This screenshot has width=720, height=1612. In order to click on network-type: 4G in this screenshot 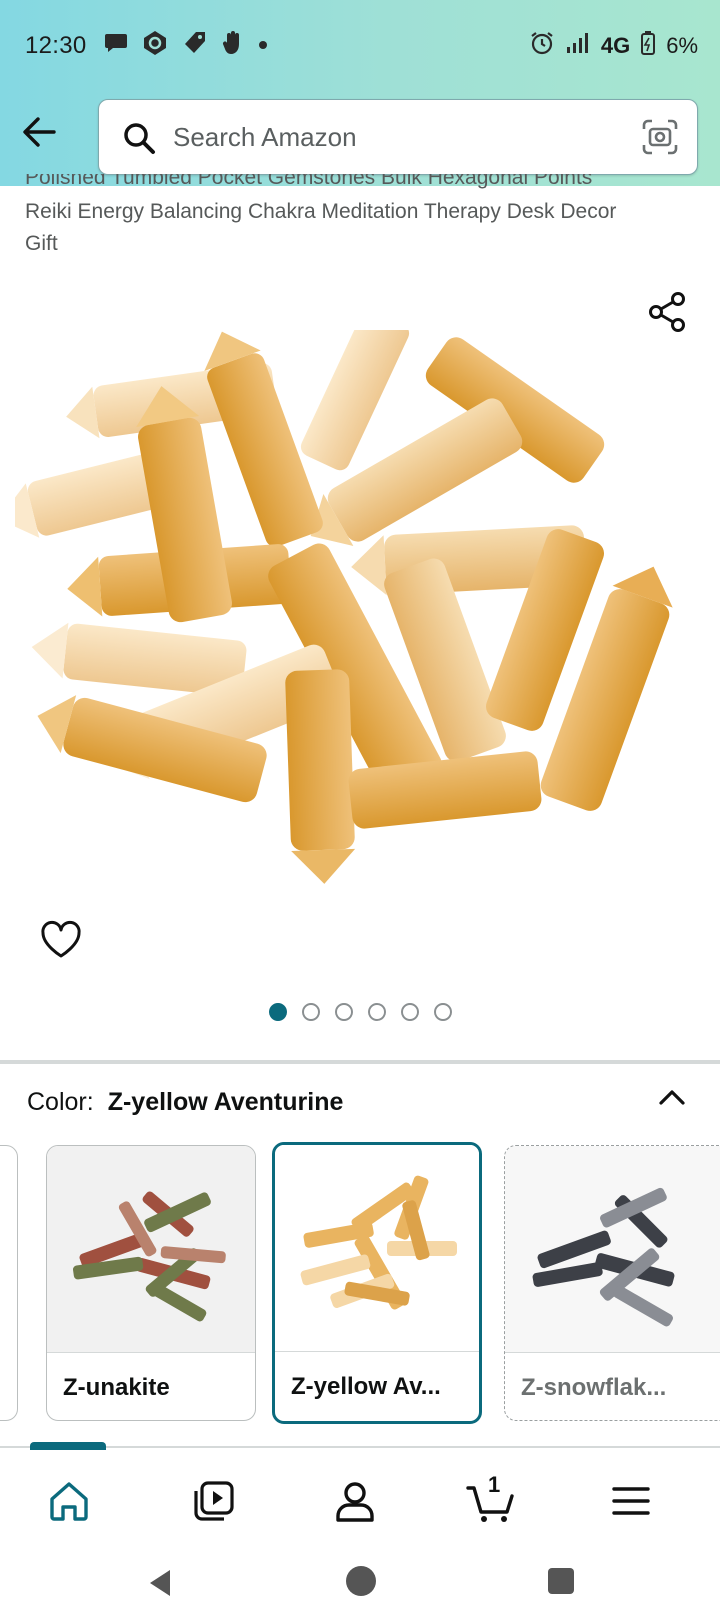, I will do `click(615, 45)`.